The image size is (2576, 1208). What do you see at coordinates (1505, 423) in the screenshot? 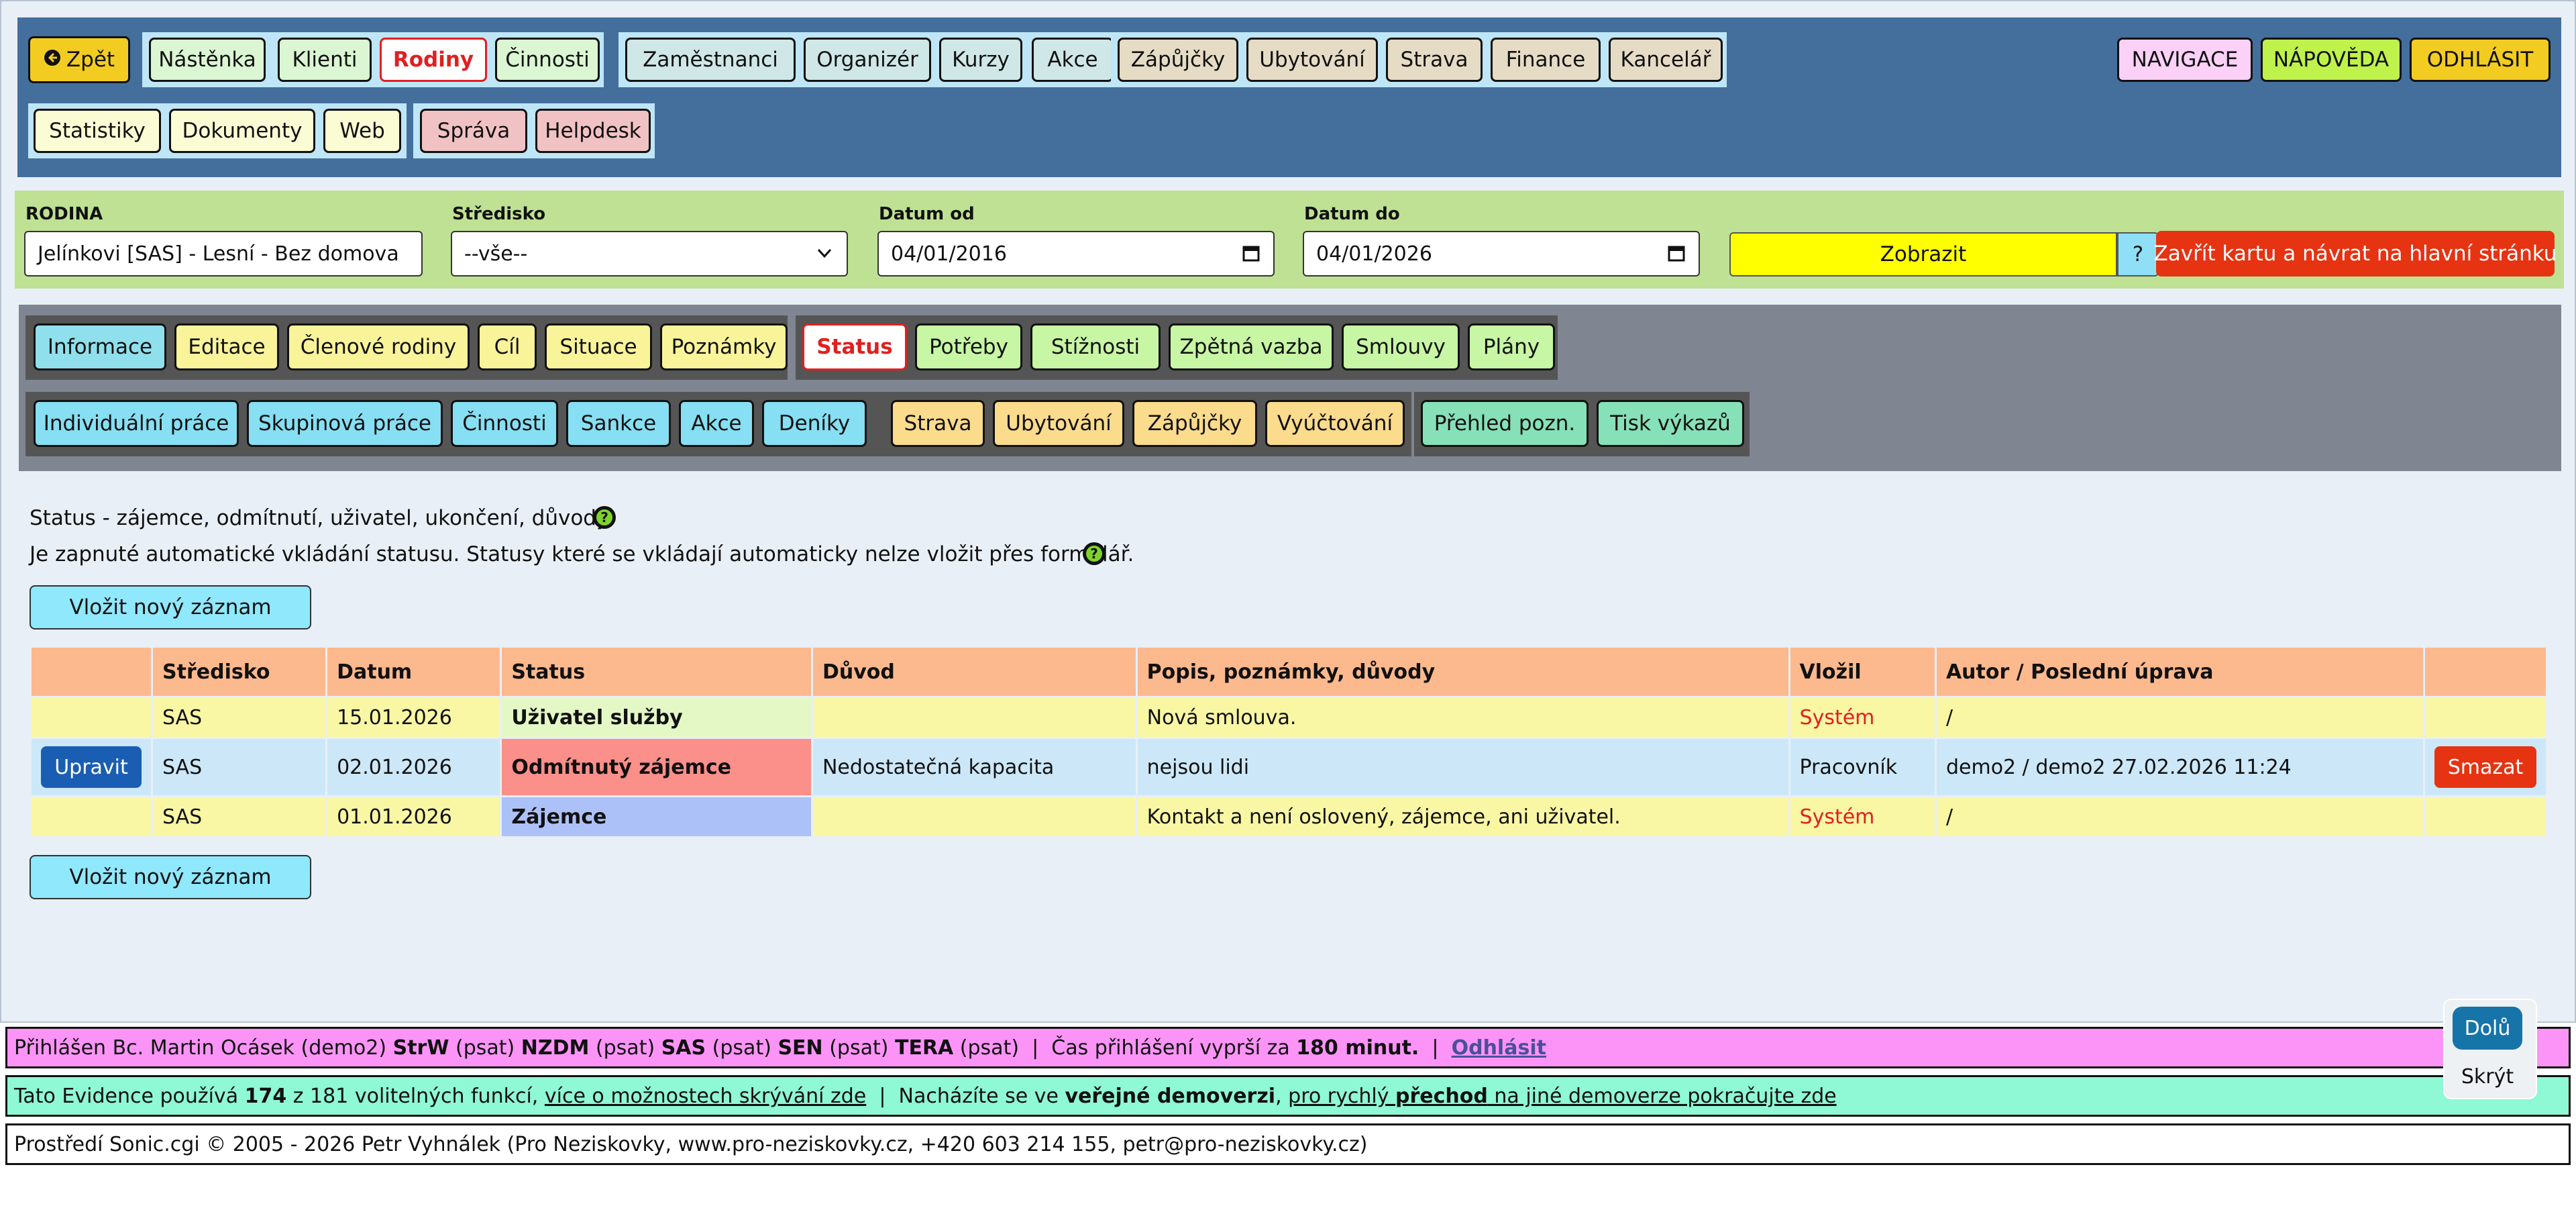
I see `tab-prehled-pozn: Přehled pozn.` at bounding box center [1505, 423].